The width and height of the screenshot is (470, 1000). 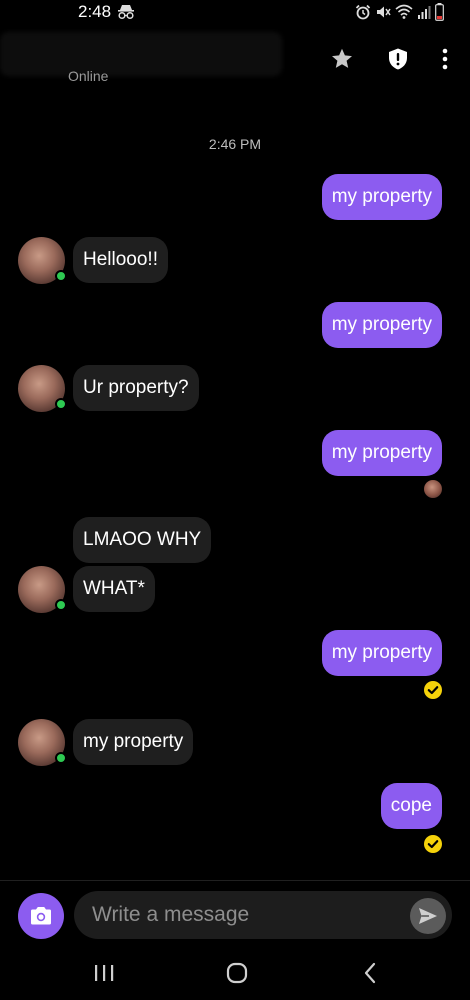 I want to click on outgoing-message: cope, so click(x=411, y=806).